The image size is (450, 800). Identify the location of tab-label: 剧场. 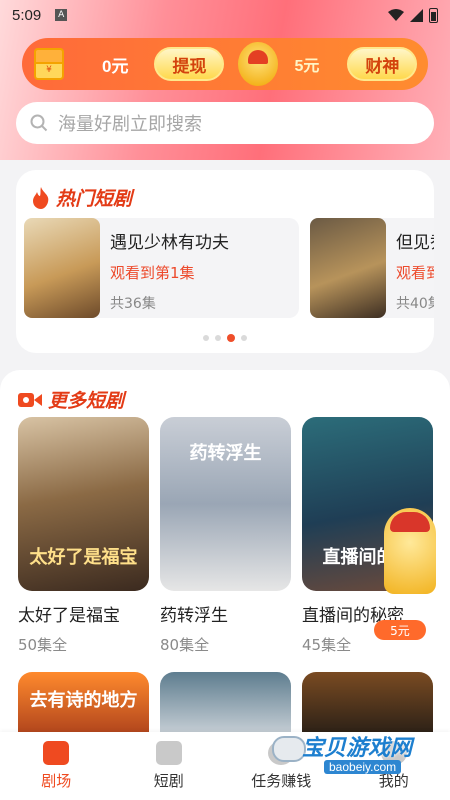
(56, 781).